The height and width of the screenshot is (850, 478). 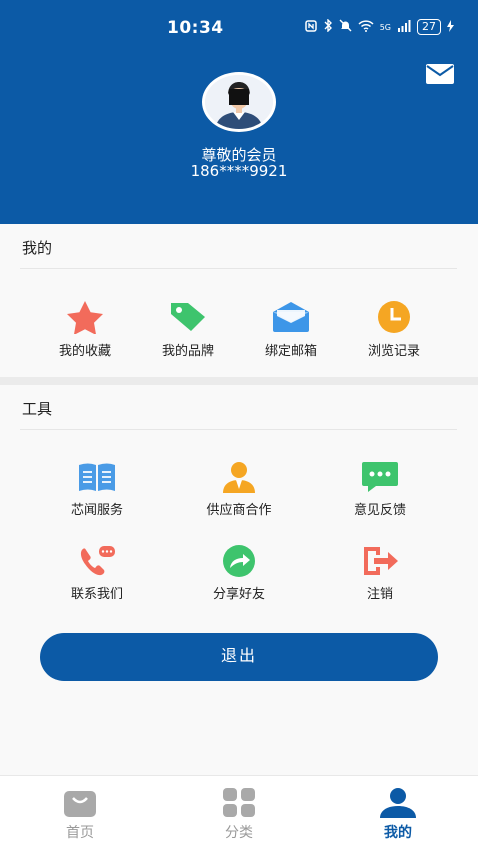 I want to click on logout-icon, so click(x=381, y=561).